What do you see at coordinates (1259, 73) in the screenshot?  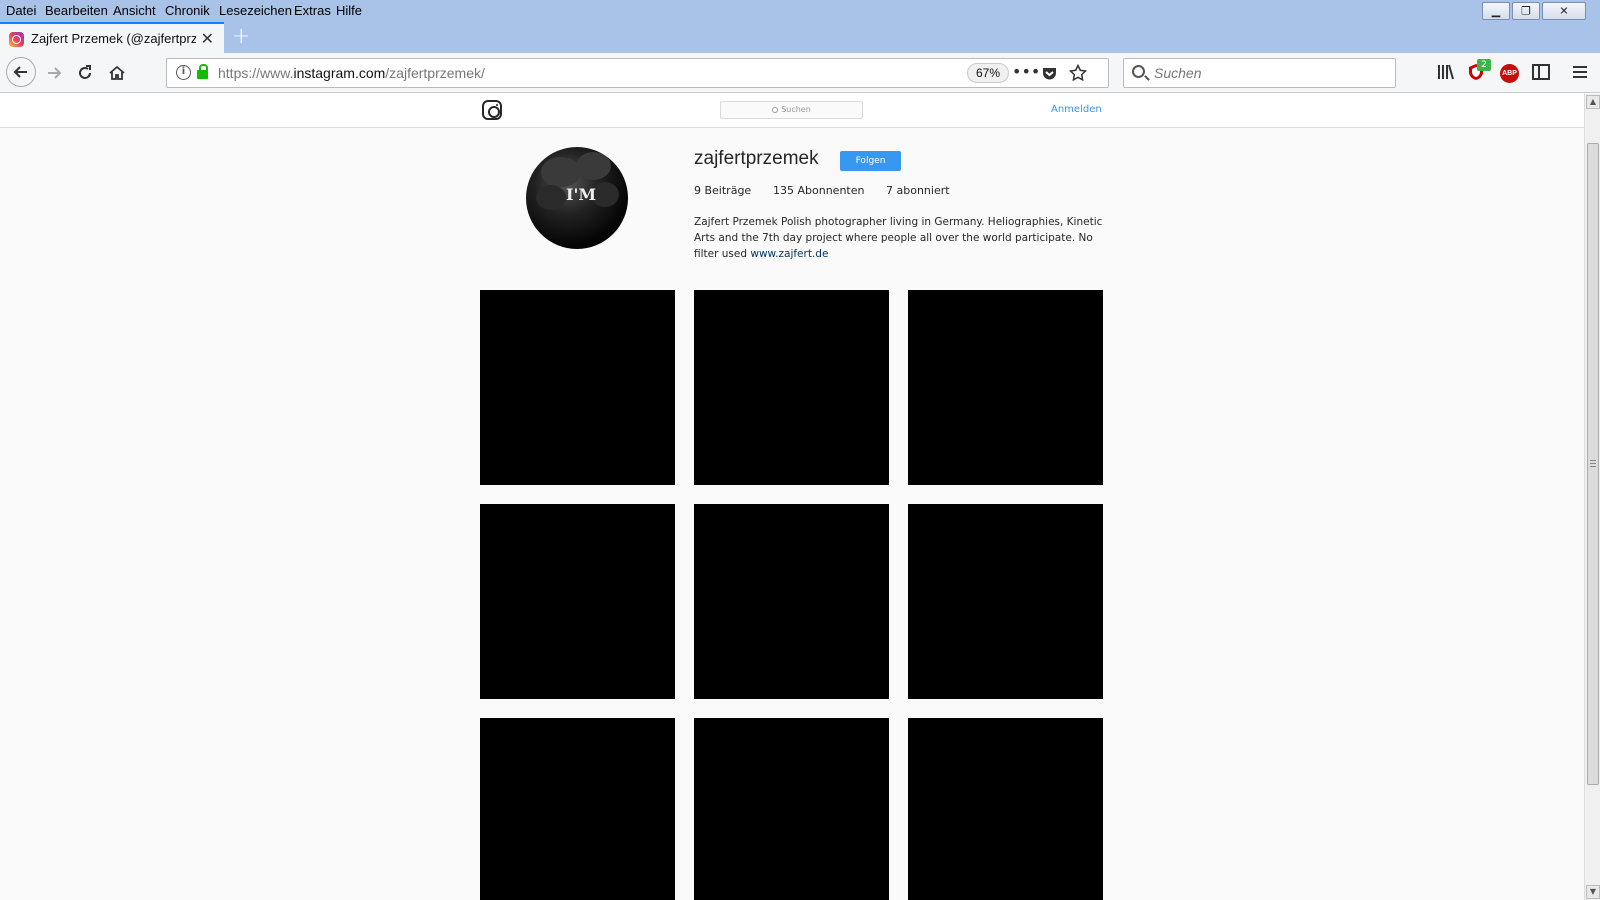 I see `search-bar: Suchen` at bounding box center [1259, 73].